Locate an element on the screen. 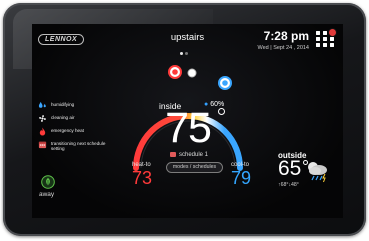  zone-dot is located at coordinates (186, 53).